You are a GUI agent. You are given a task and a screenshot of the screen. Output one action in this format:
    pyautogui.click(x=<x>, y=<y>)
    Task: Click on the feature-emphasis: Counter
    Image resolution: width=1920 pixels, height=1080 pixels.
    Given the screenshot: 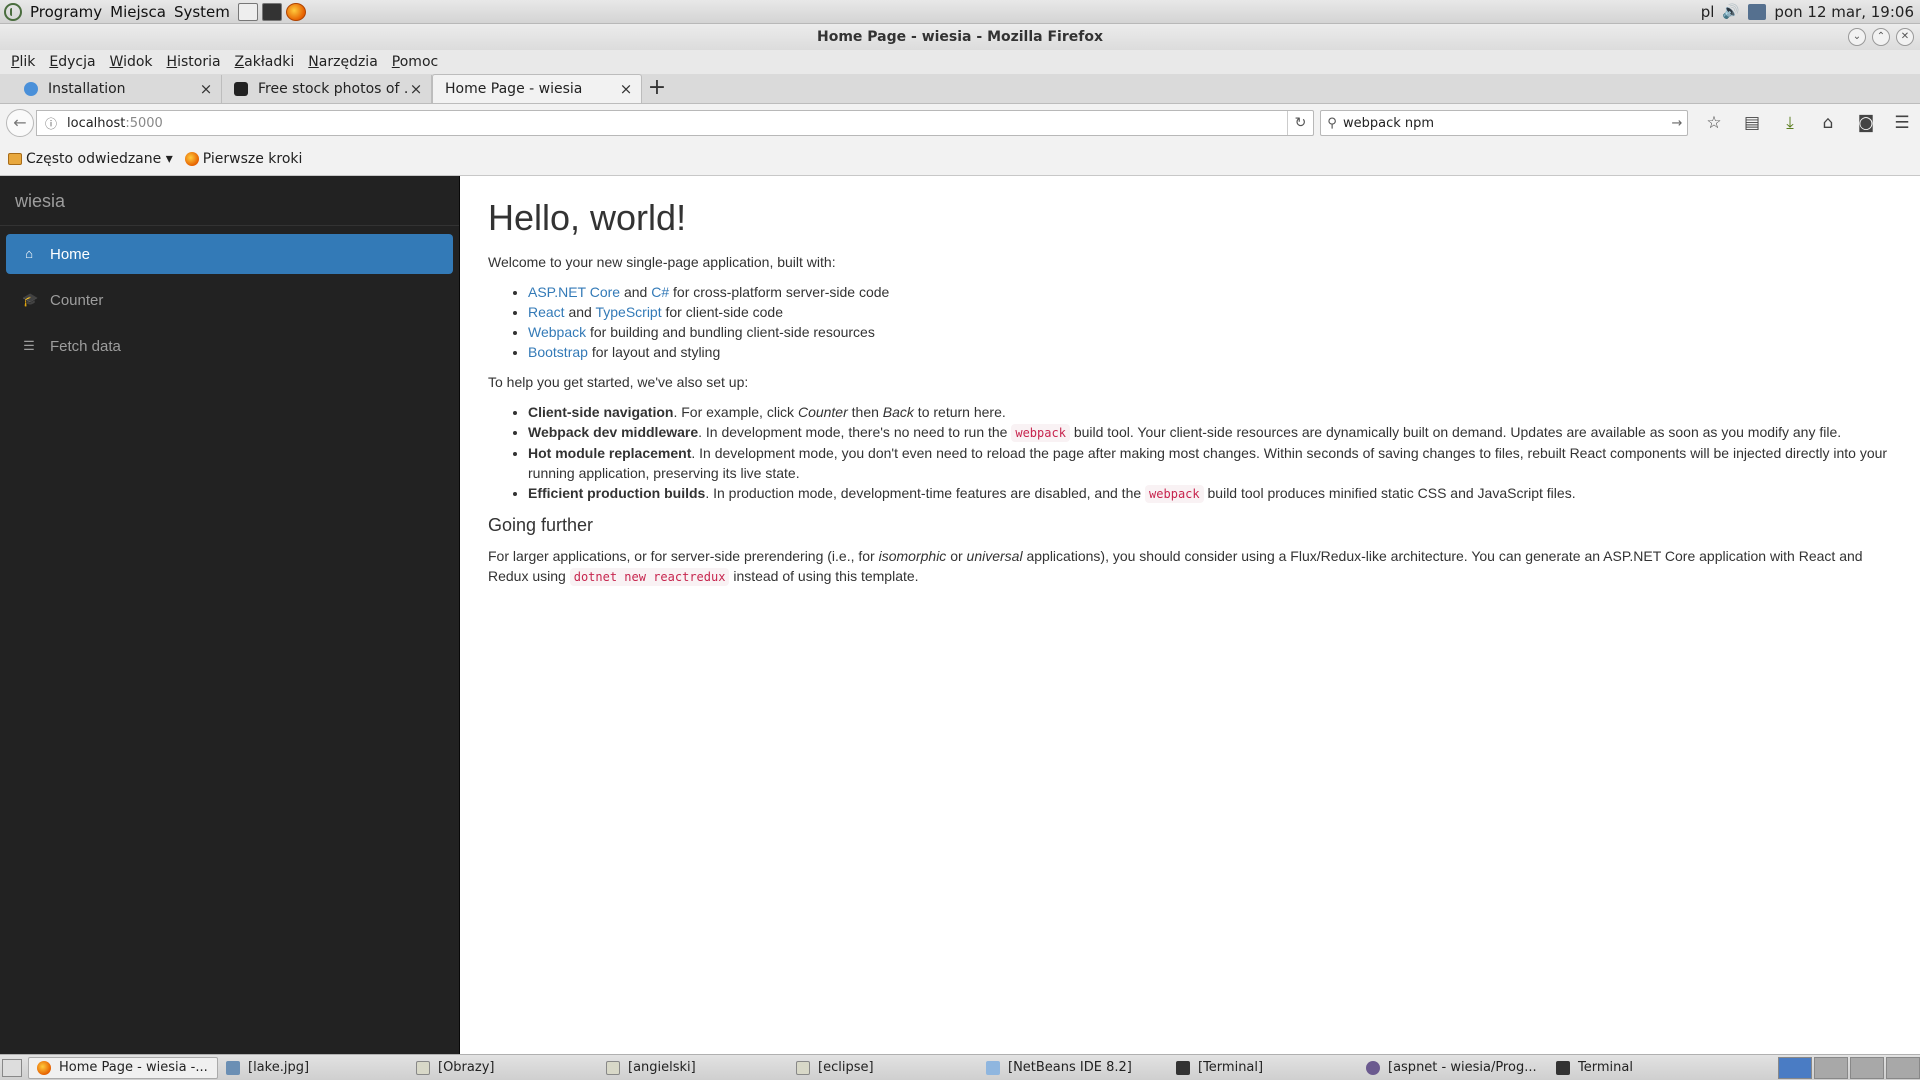 What is the action you would take?
    pyautogui.click(x=822, y=412)
    